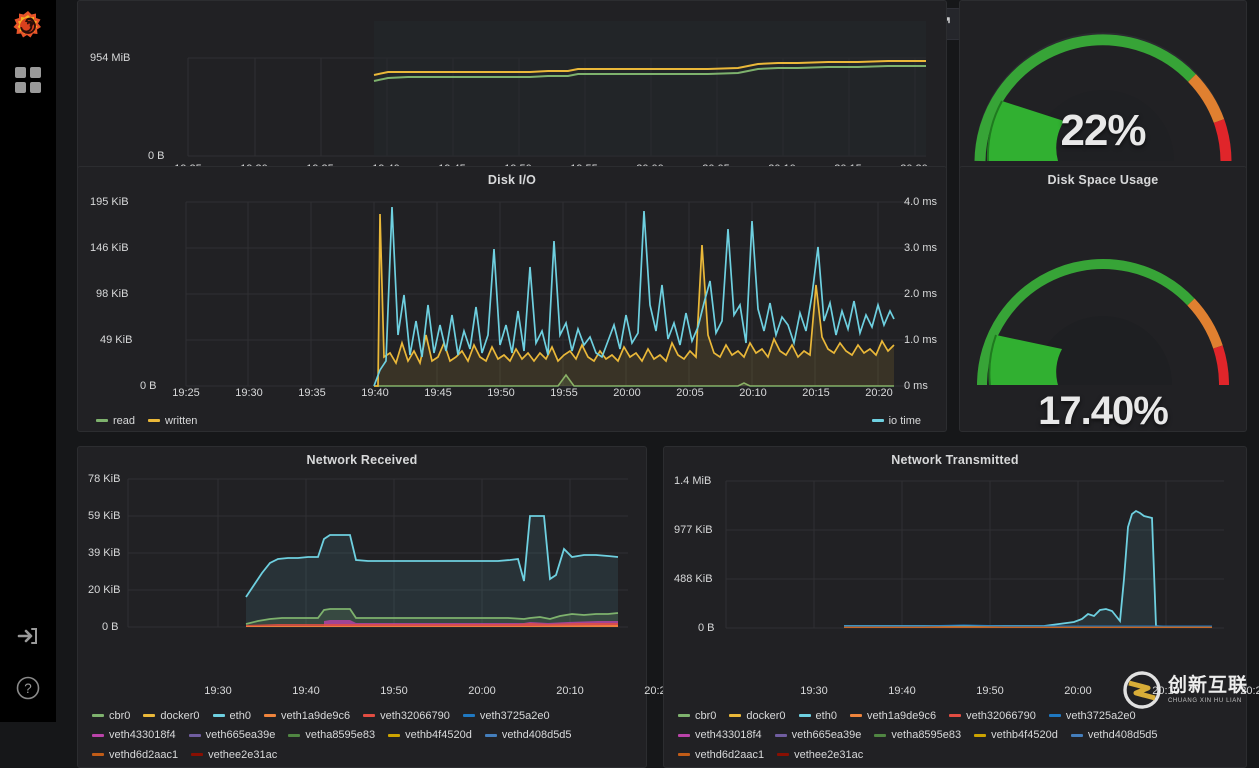  What do you see at coordinates (693, 579) in the screenshot?
I see `nt-y-tick-2: 488 KiB` at bounding box center [693, 579].